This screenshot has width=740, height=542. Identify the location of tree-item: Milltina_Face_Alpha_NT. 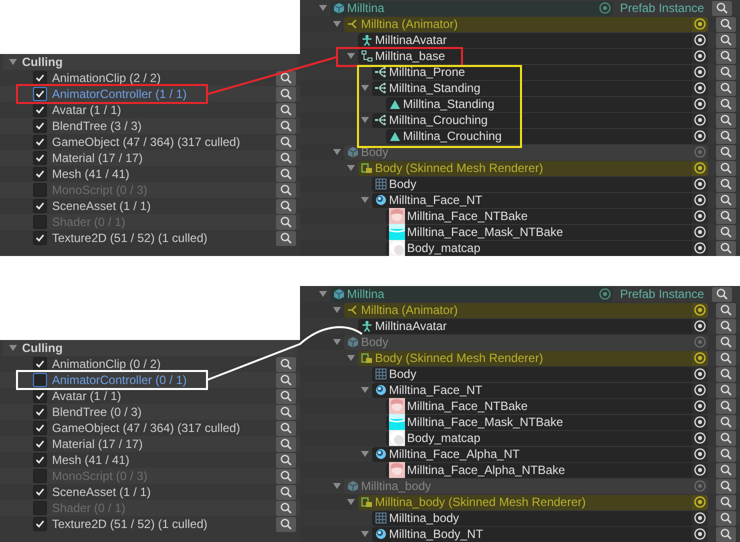
(540, 454).